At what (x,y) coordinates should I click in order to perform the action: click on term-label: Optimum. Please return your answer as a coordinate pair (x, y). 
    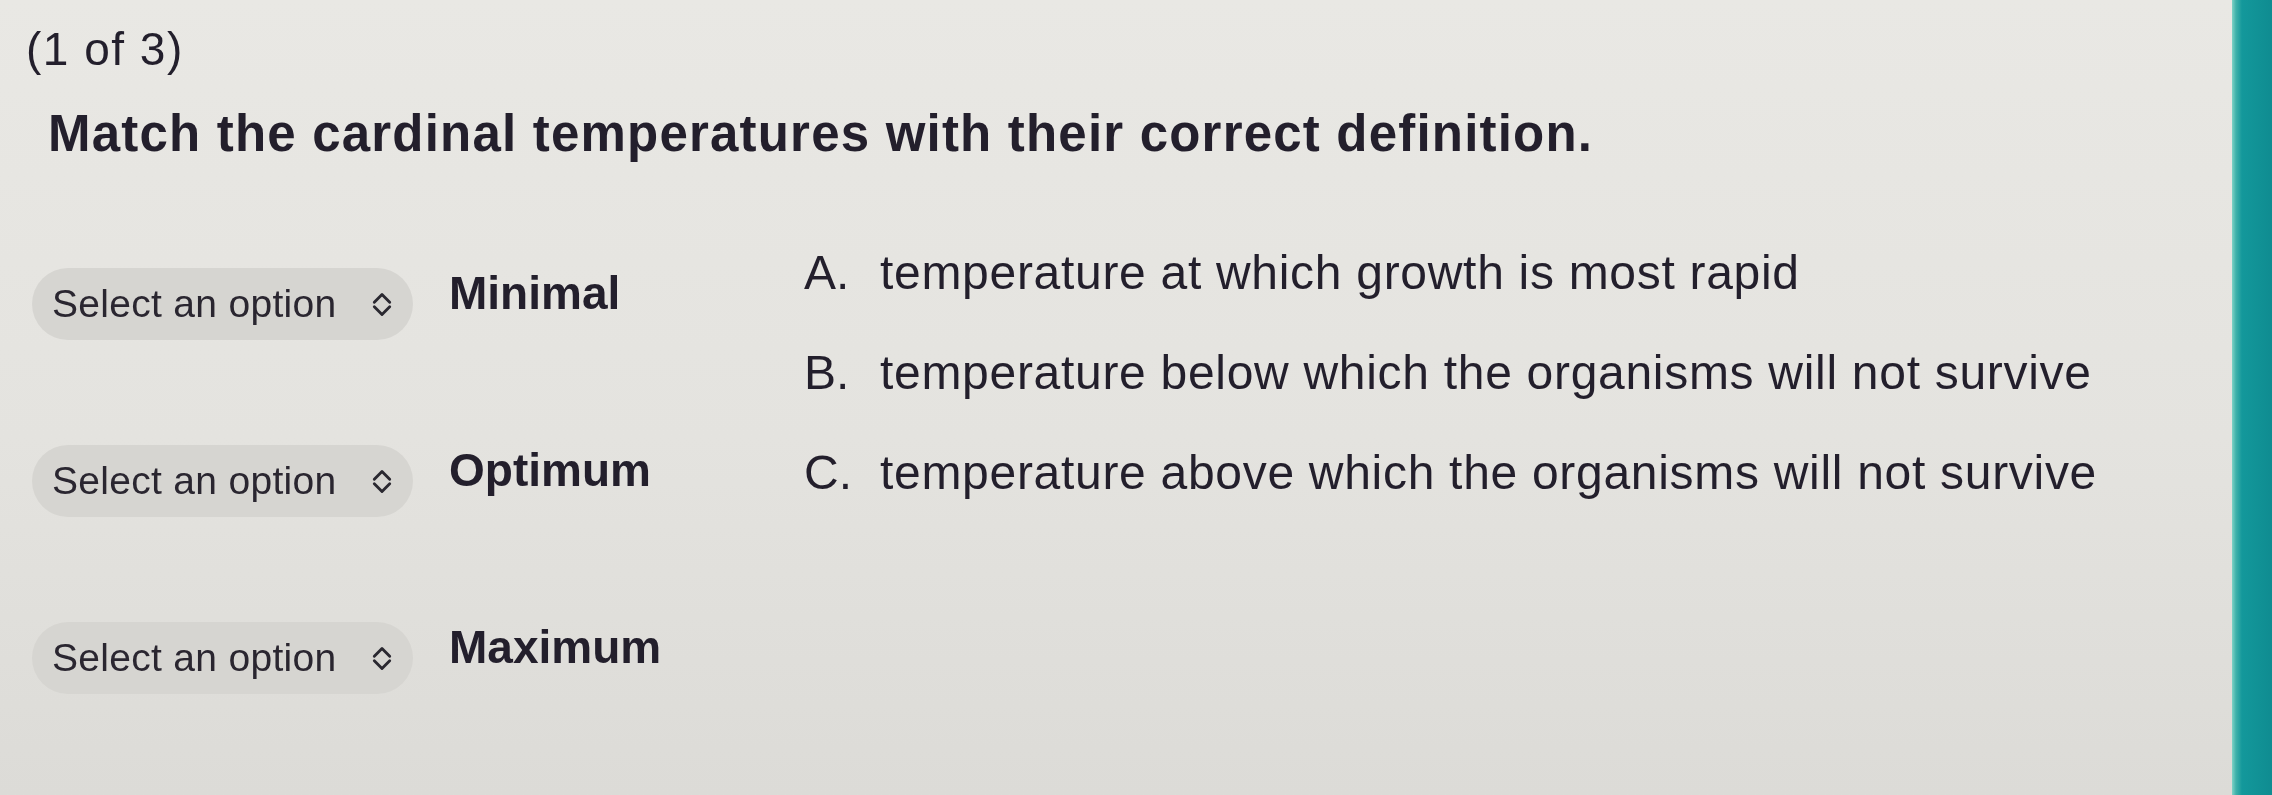
    Looking at the image, I should click on (550, 470).